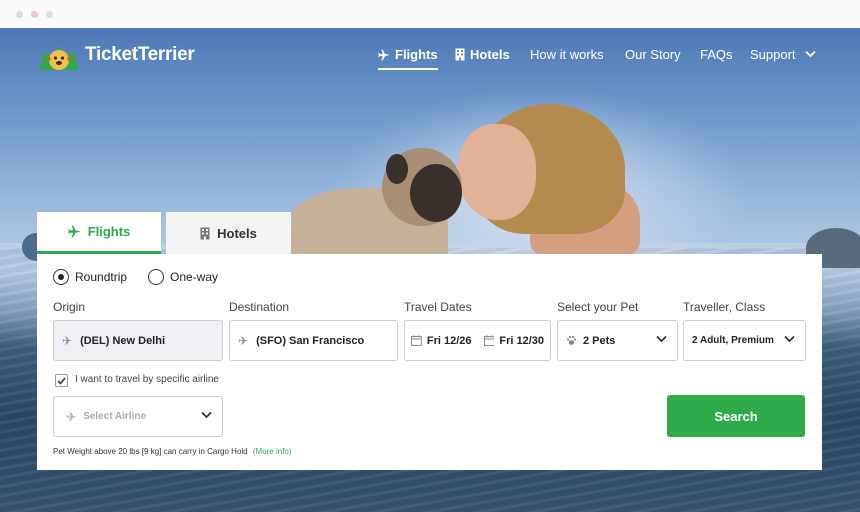  I want to click on radio-label: One-way, so click(194, 277).